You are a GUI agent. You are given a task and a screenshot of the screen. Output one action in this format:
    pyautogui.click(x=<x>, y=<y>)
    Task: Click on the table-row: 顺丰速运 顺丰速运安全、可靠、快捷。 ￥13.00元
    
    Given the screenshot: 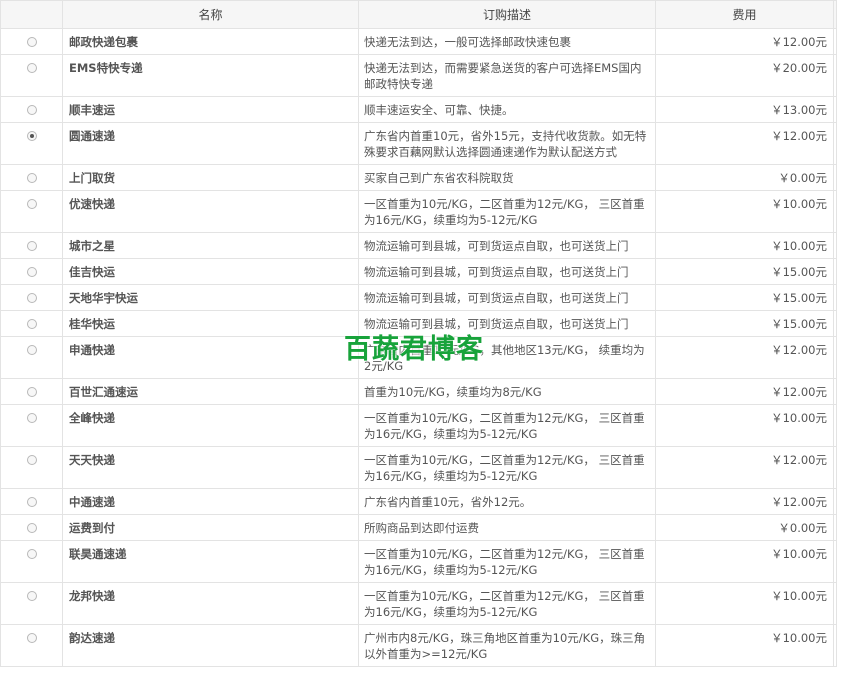 What is the action you would take?
    pyautogui.click(x=418, y=109)
    